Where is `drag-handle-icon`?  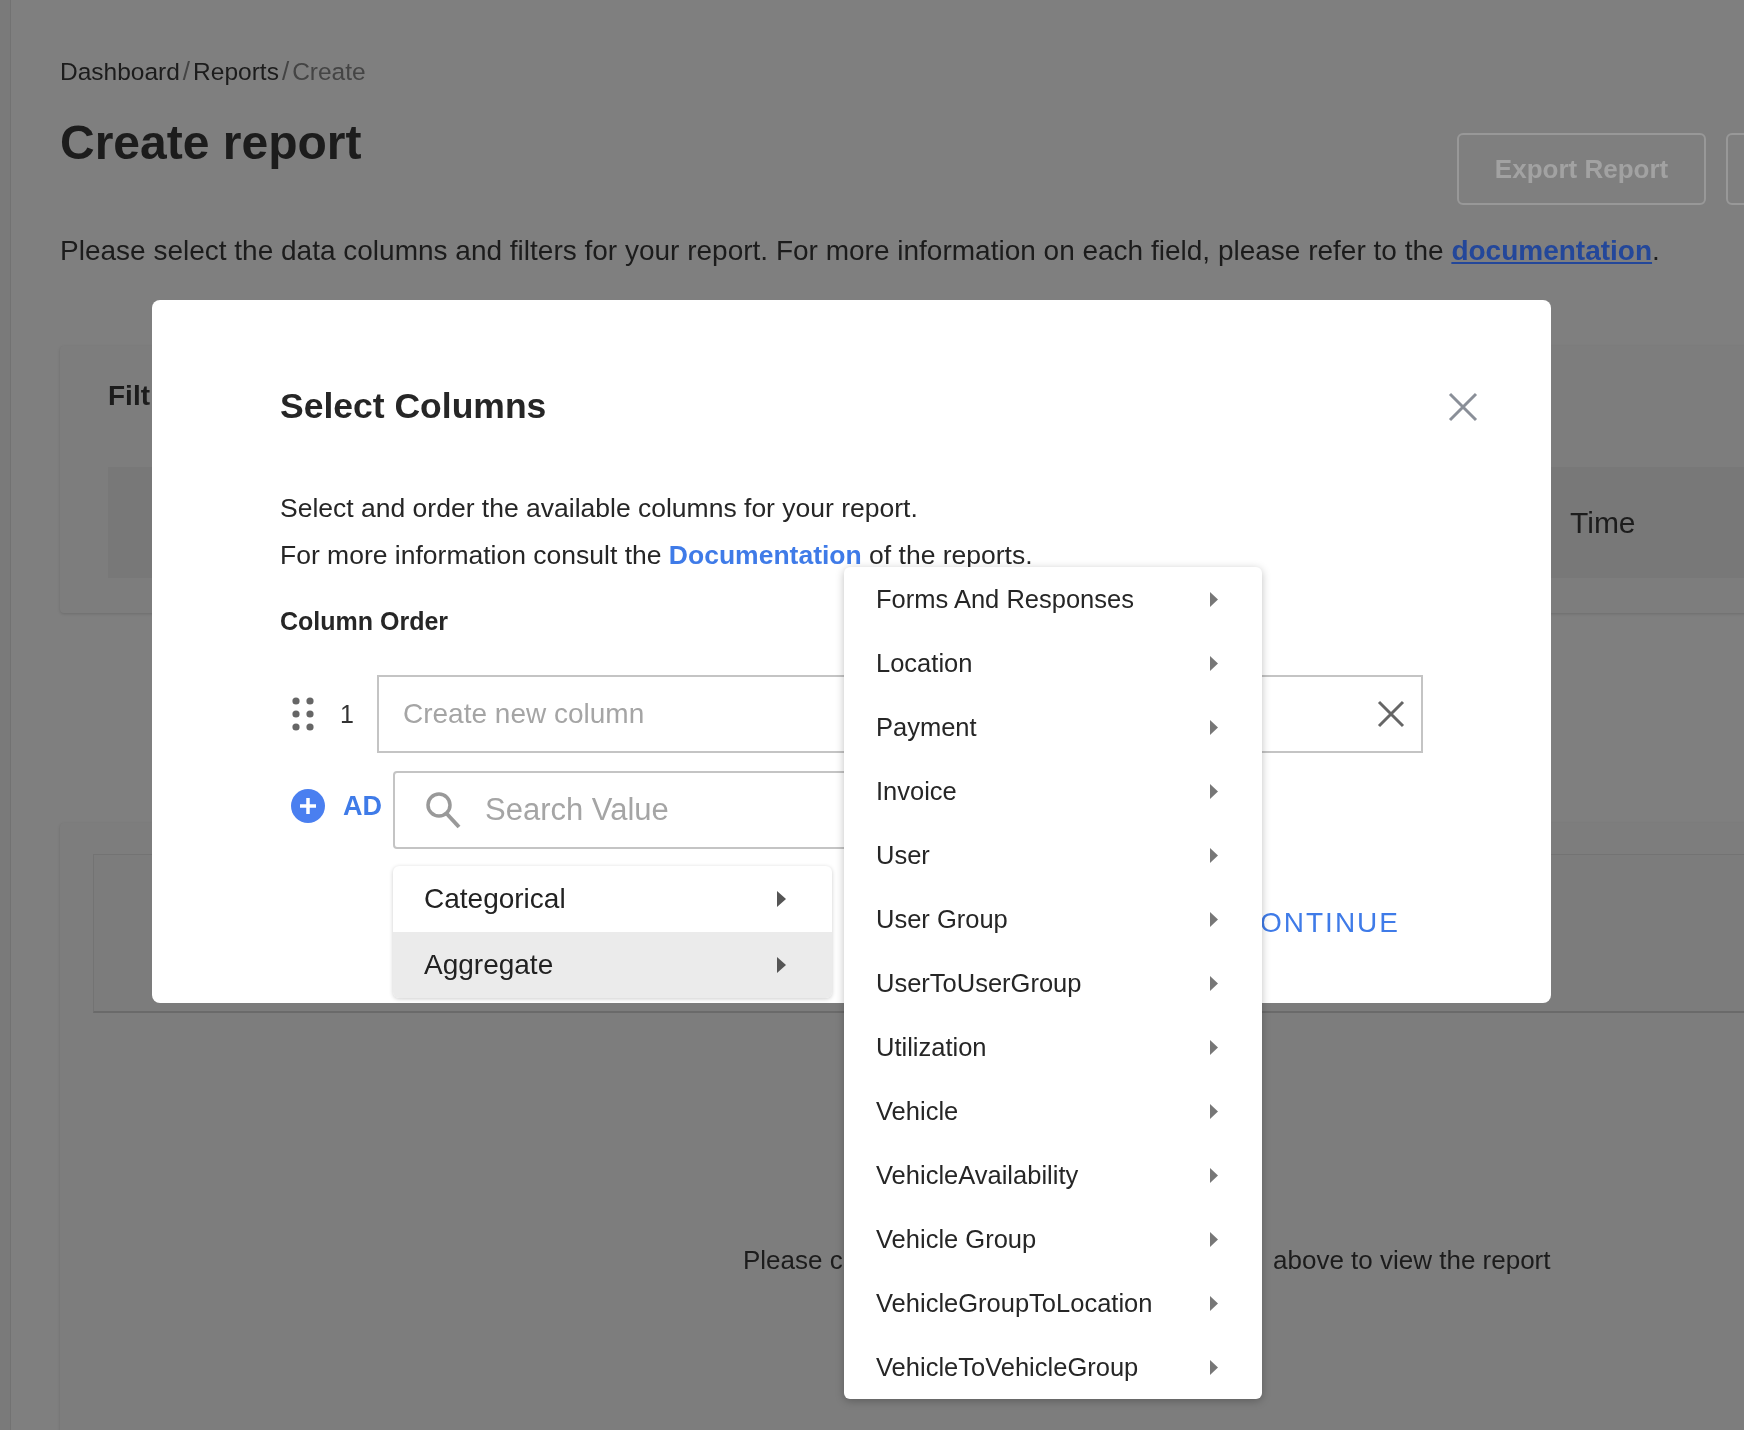 drag-handle-icon is located at coordinates (303, 714).